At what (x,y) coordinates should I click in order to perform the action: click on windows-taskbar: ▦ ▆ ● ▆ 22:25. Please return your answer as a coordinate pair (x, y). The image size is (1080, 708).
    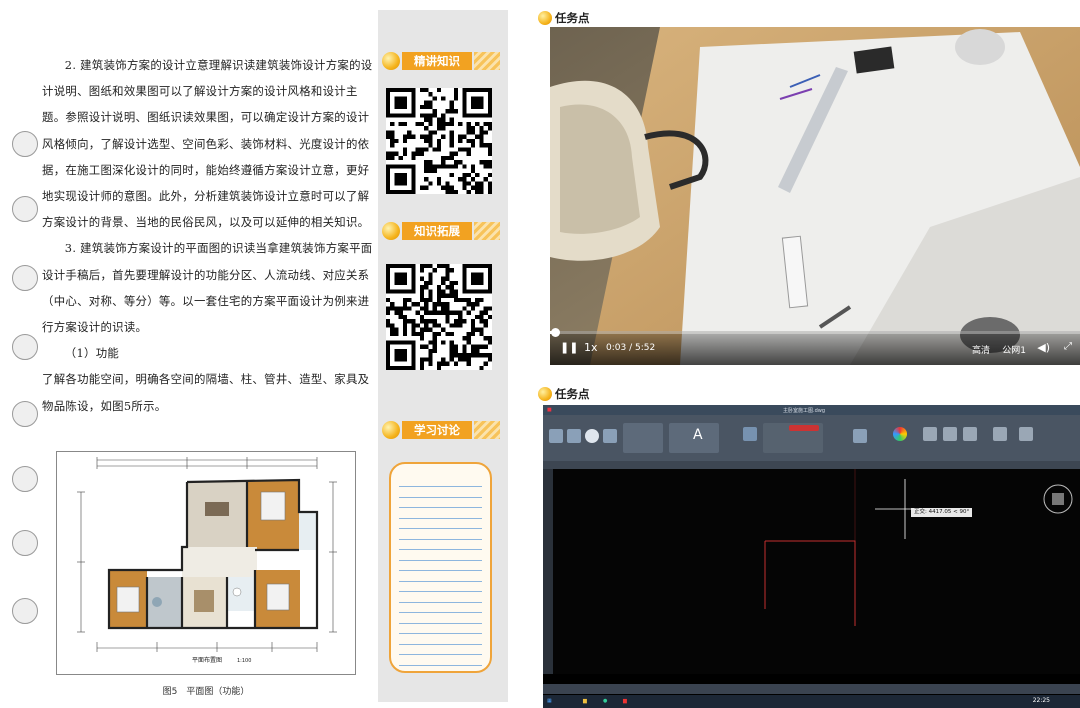
    Looking at the image, I should click on (811, 701).